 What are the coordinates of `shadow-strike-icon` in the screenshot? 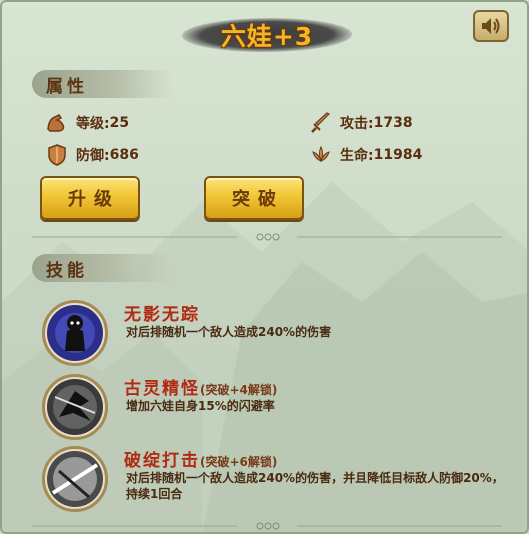 It's located at (75, 407).